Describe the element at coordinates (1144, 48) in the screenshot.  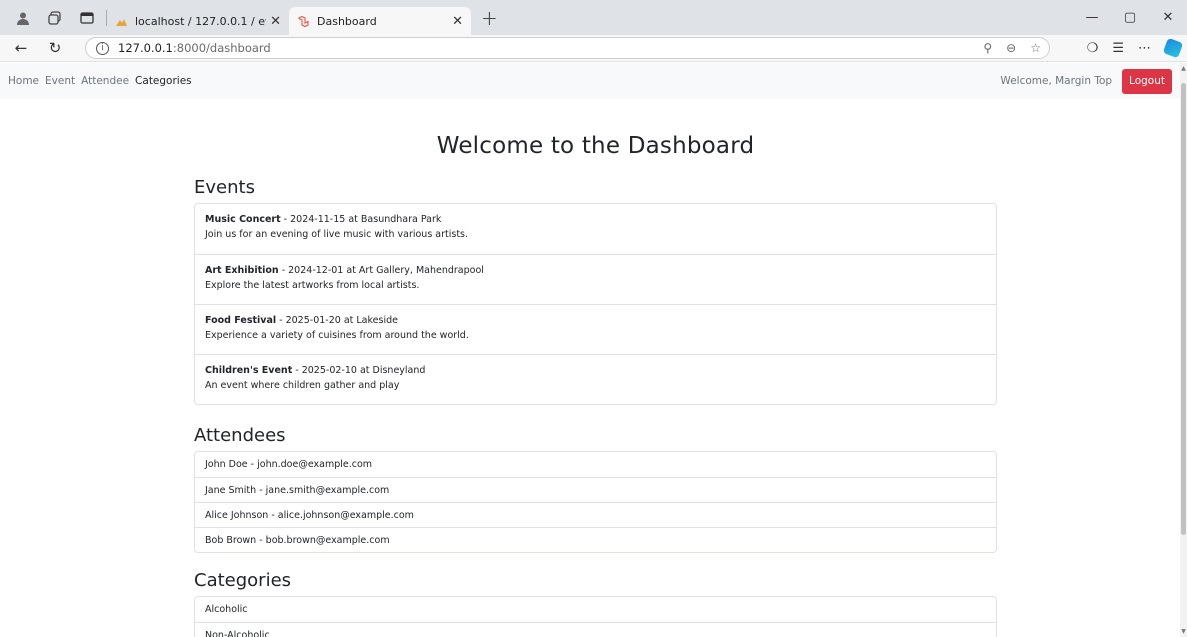
I see `more-icon: ⋯` at that location.